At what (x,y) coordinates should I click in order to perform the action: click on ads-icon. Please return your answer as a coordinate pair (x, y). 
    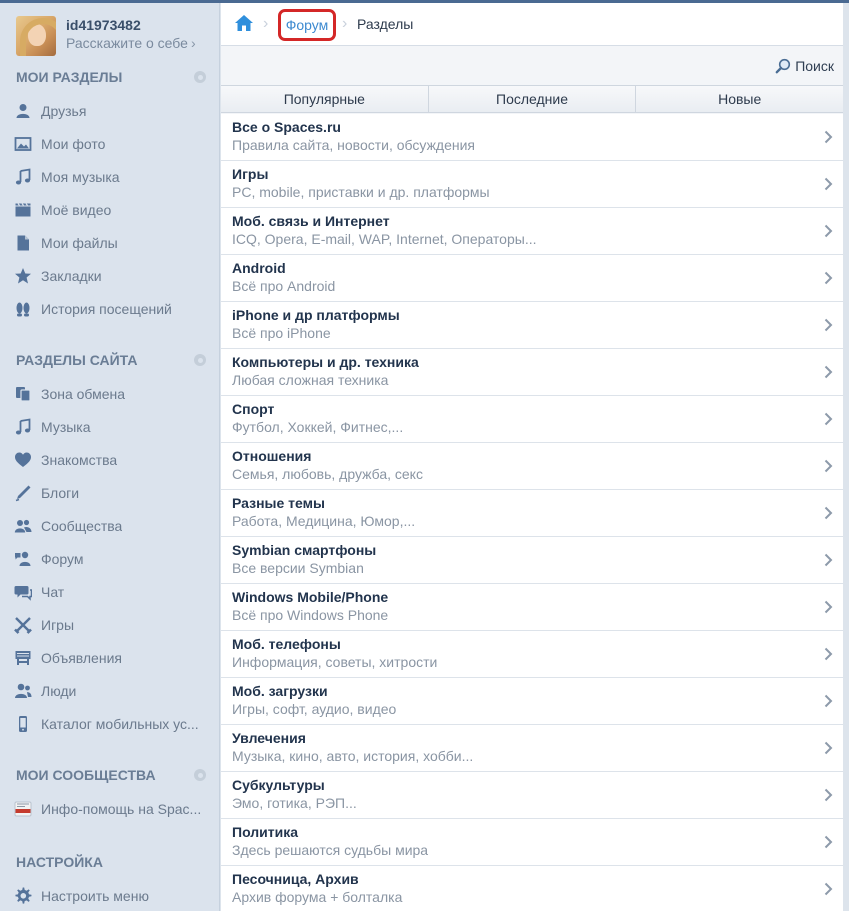
    Looking at the image, I should click on (23, 658).